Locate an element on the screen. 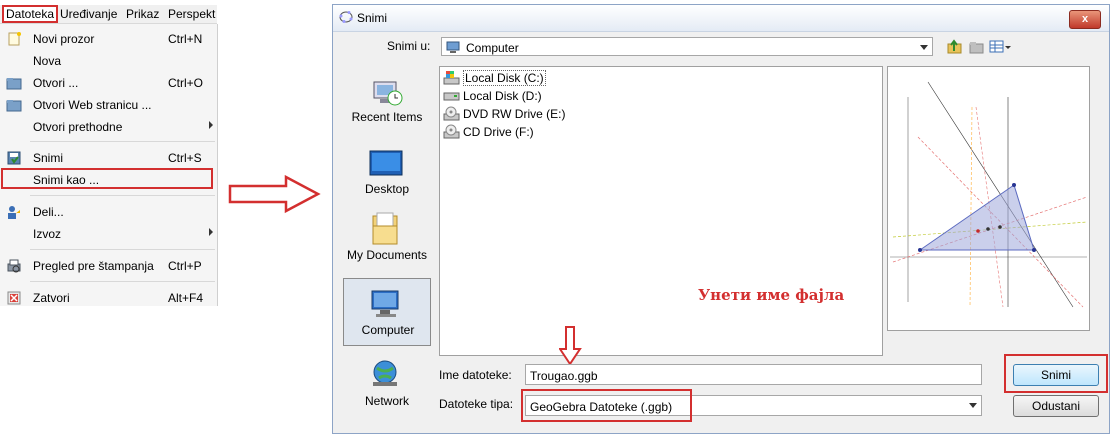 This screenshot has width=1115, height=439. place-label: My Documents is located at coordinates (387, 255).